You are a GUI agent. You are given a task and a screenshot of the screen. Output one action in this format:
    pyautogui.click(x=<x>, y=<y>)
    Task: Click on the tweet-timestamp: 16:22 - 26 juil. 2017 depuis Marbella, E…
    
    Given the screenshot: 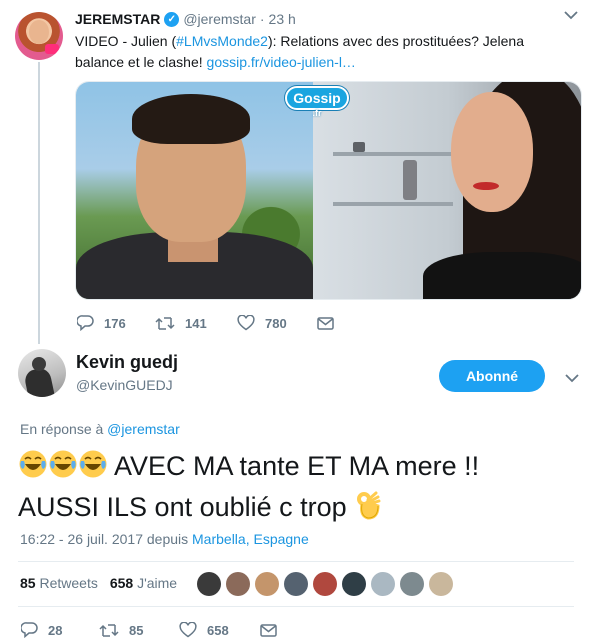 What is the action you would take?
    pyautogui.click(x=164, y=539)
    